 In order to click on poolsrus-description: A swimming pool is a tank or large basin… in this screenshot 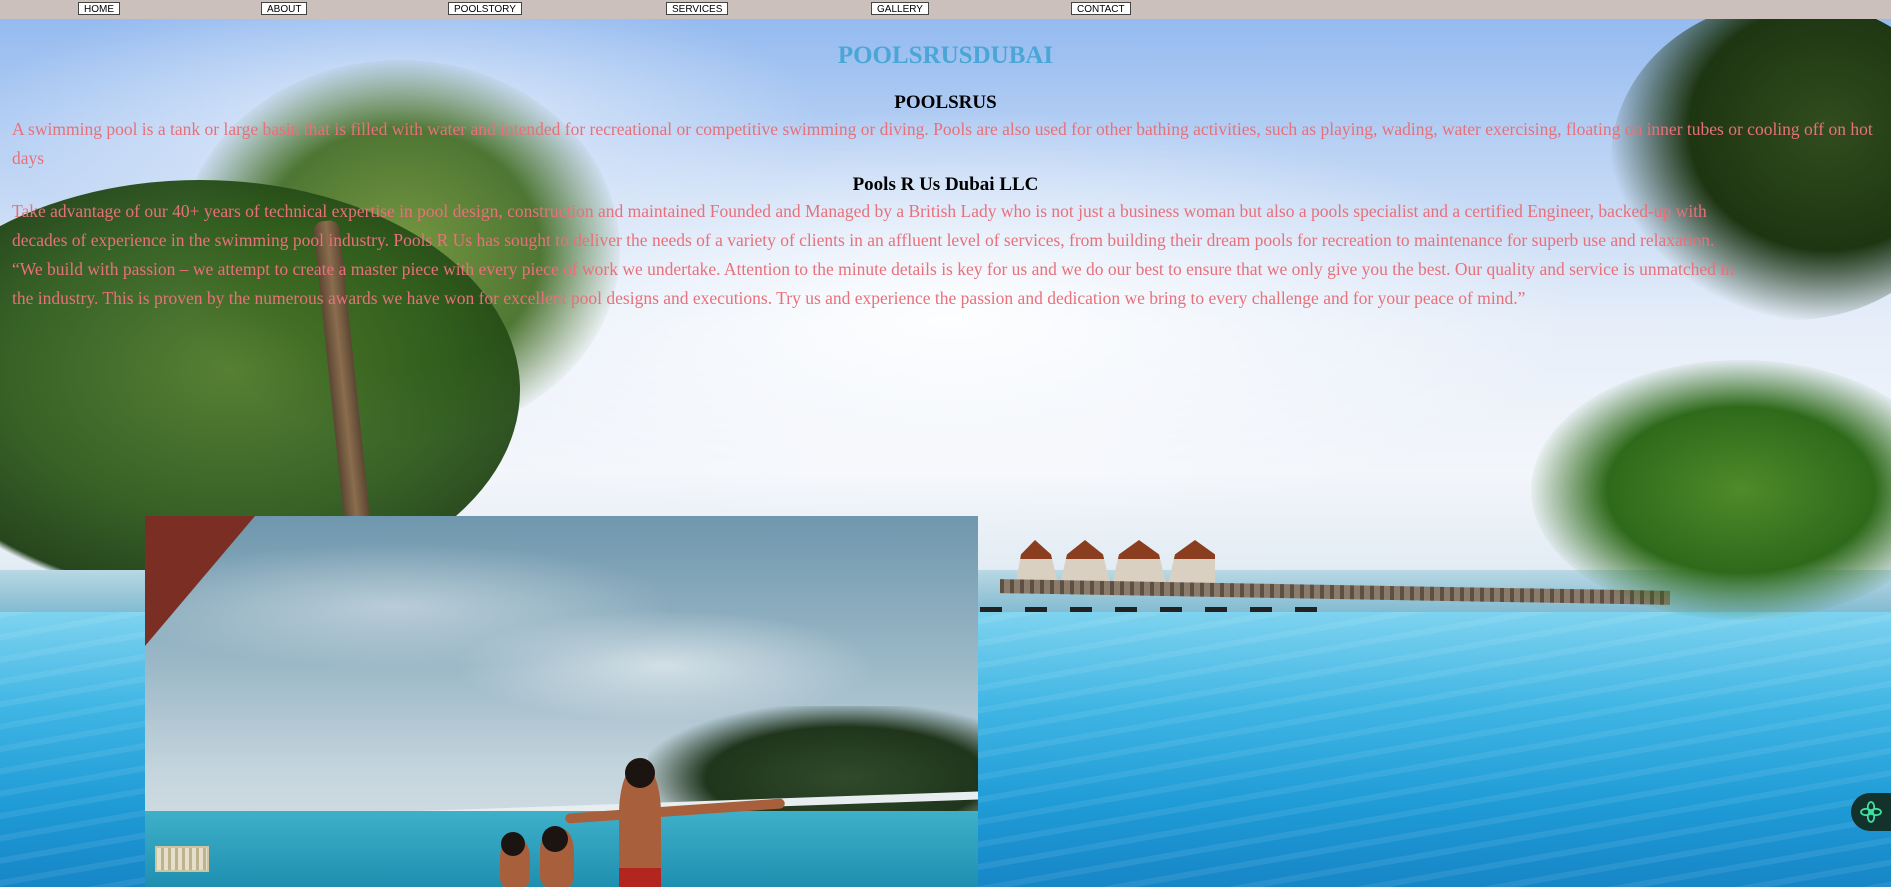, I will do `click(942, 143)`.